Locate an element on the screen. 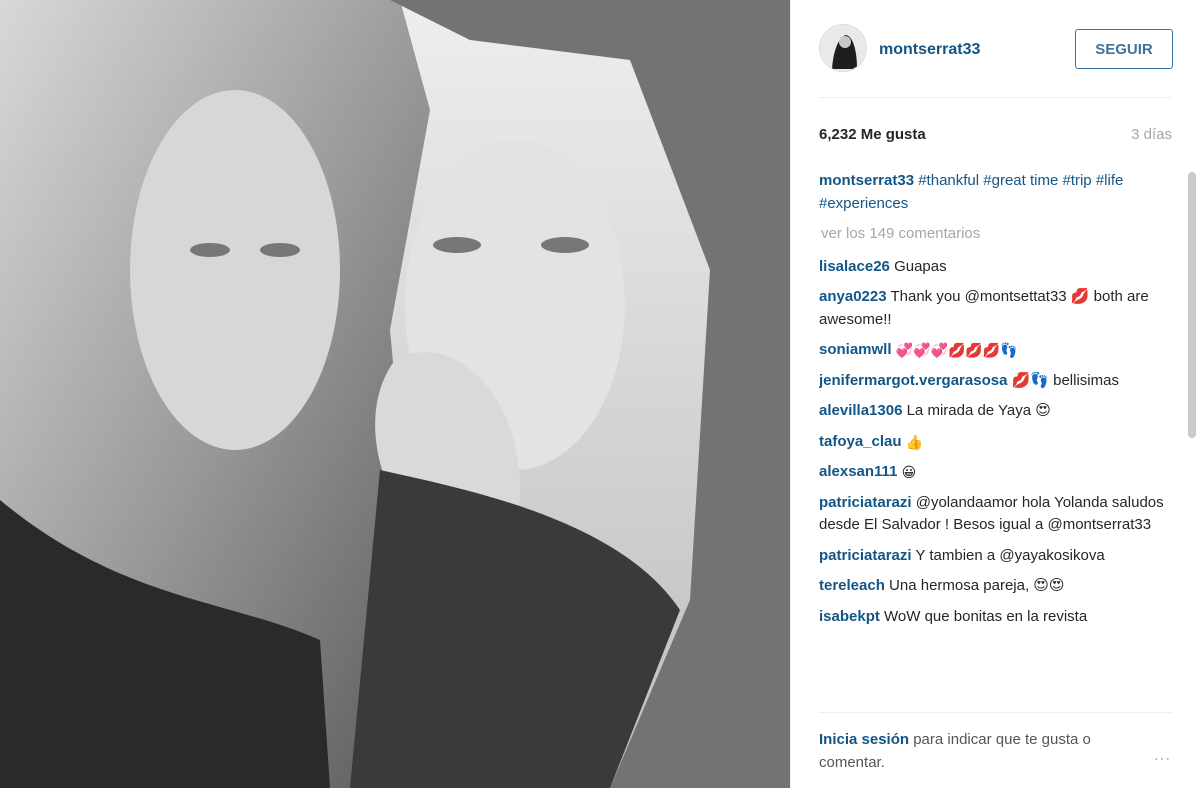 This screenshot has width=1200, height=788. comment-username: lisalace26 is located at coordinates (854, 266).